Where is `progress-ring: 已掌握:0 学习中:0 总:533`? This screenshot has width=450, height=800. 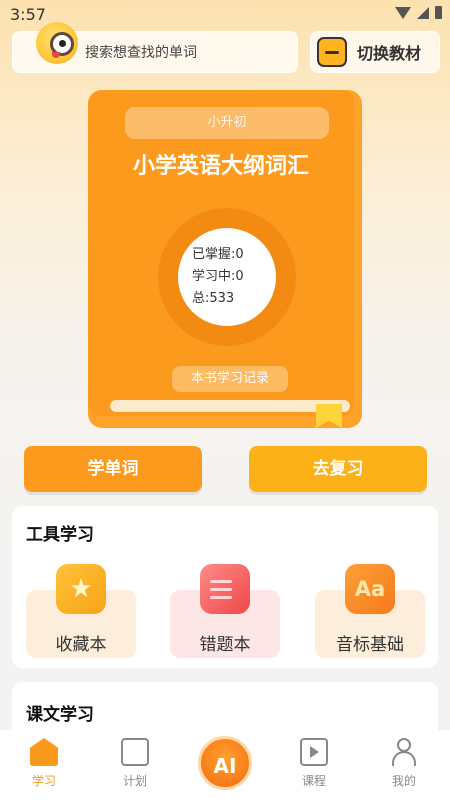 progress-ring: 已掌握:0 学习中:0 总:533 is located at coordinates (227, 277).